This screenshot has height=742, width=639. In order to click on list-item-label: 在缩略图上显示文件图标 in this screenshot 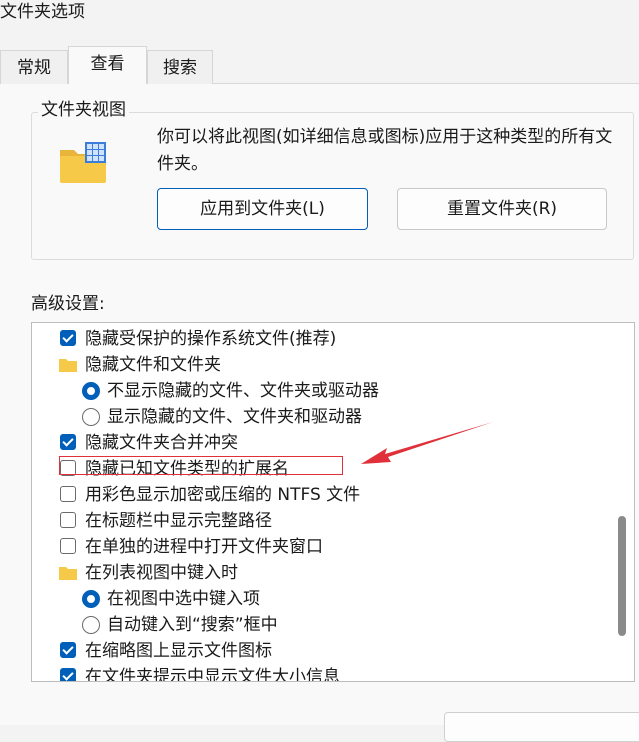, I will do `click(178, 651)`.